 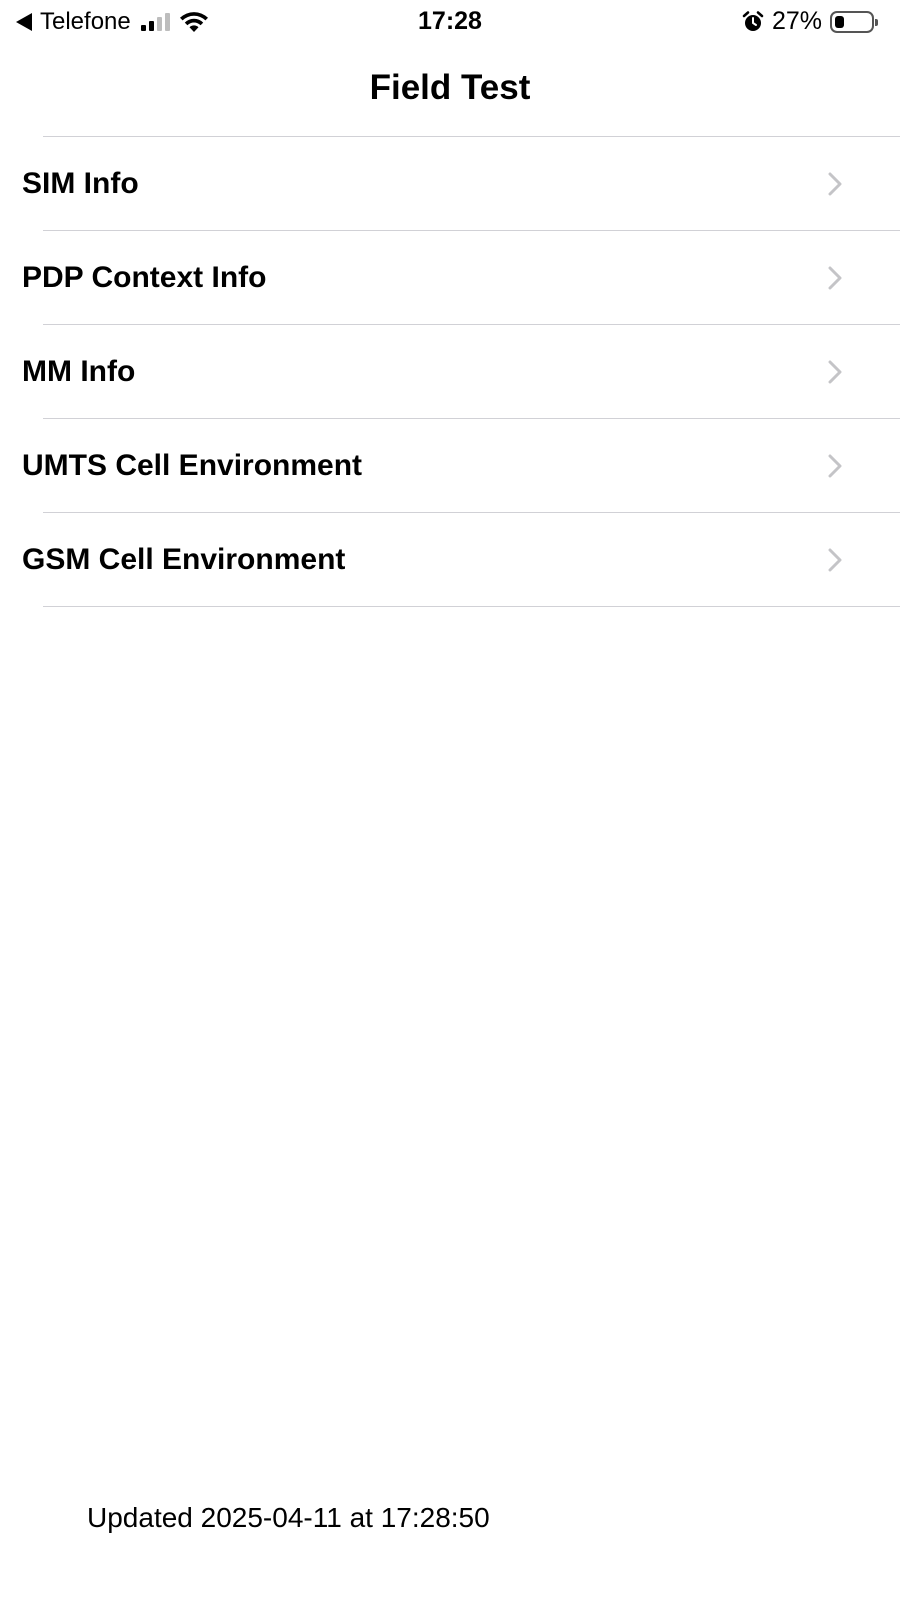 I want to click on page-title: Field Test, so click(x=450, y=87).